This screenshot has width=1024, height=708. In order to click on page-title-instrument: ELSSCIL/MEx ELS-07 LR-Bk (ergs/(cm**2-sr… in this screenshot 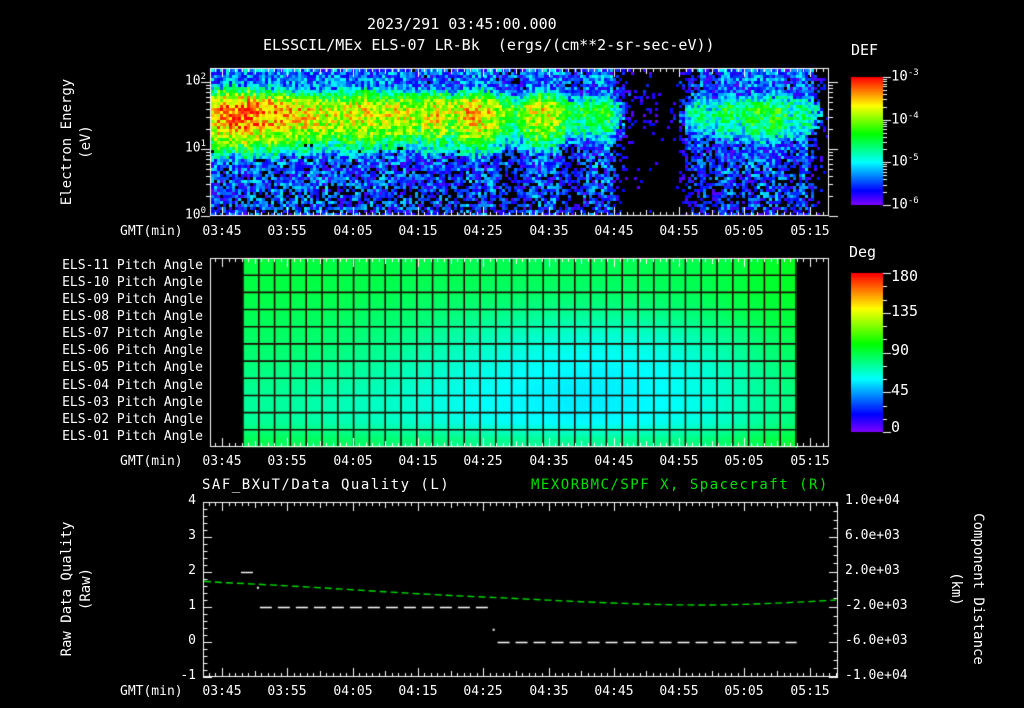, I will do `click(489, 45)`.